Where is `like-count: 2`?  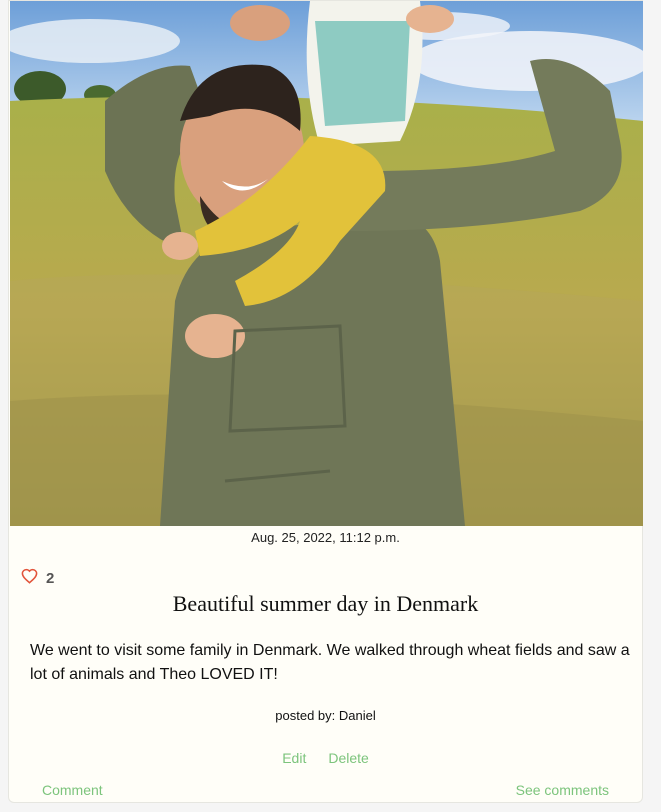 like-count: 2 is located at coordinates (50, 578).